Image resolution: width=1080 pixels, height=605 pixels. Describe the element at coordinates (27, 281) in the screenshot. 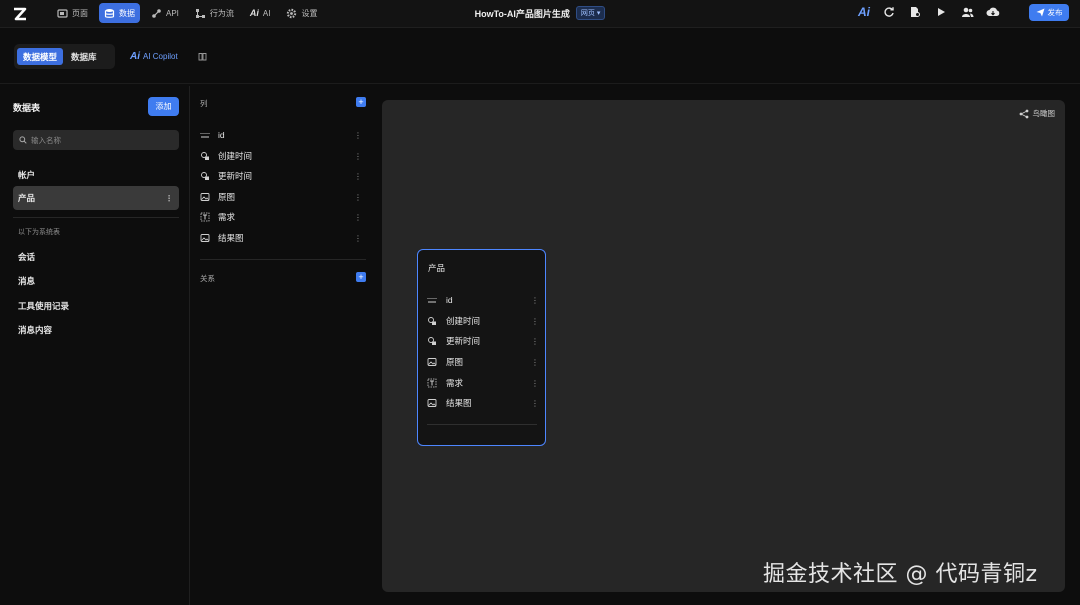

I see `sidebar-item-label: 消息` at that location.